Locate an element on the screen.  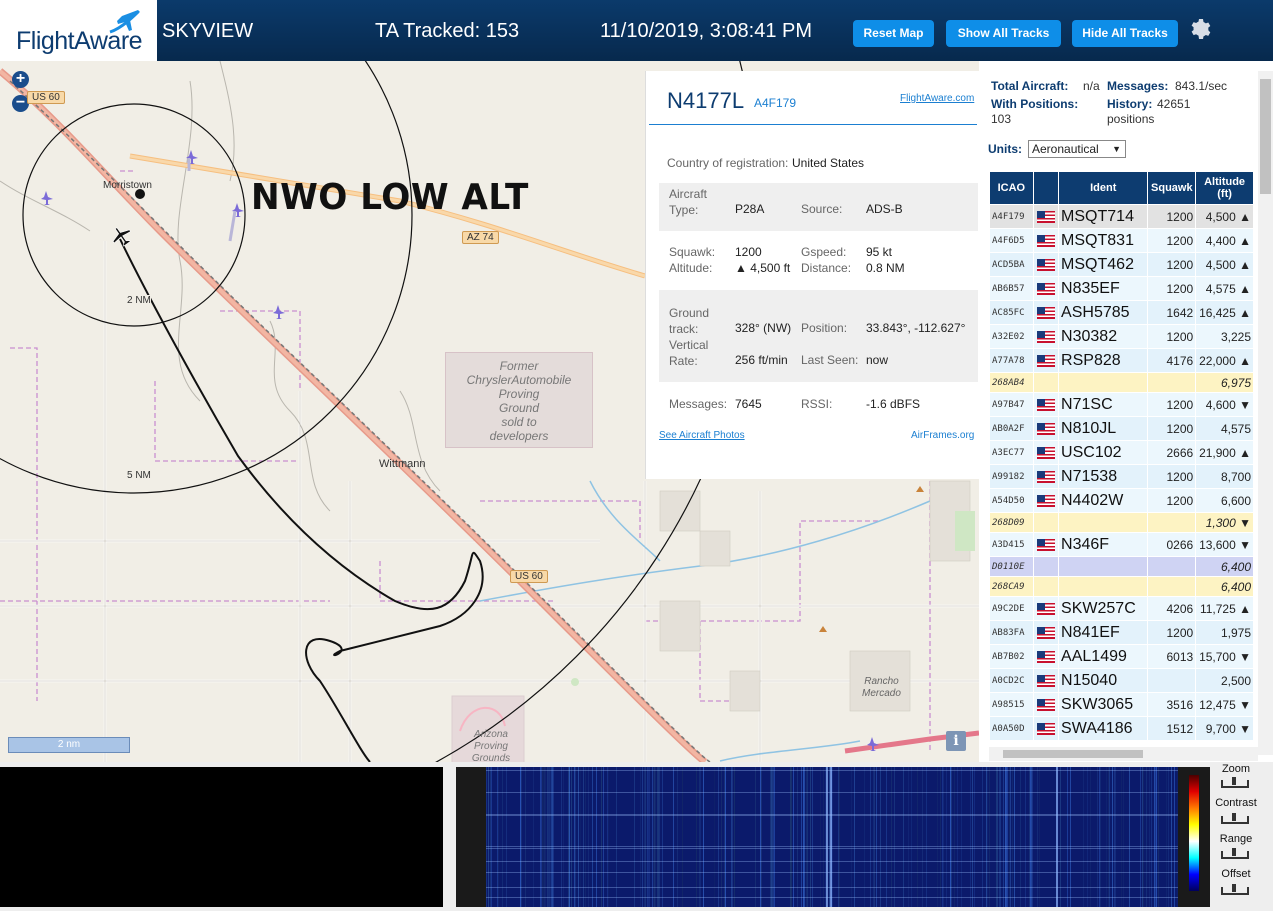
table-row: A4F6D5 MSQT831 1200 4,400 ▲ is located at coordinates (1121, 240).